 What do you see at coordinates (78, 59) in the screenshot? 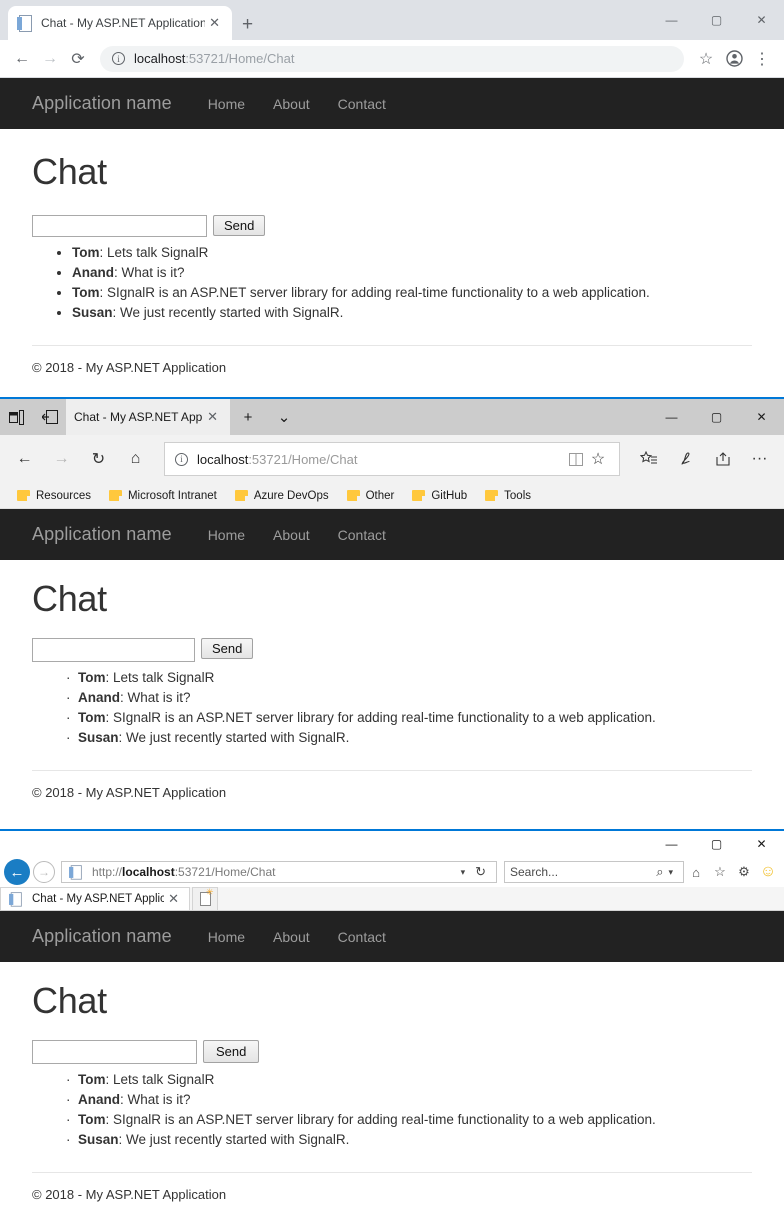
I see `reload-icon: ⟳` at bounding box center [78, 59].